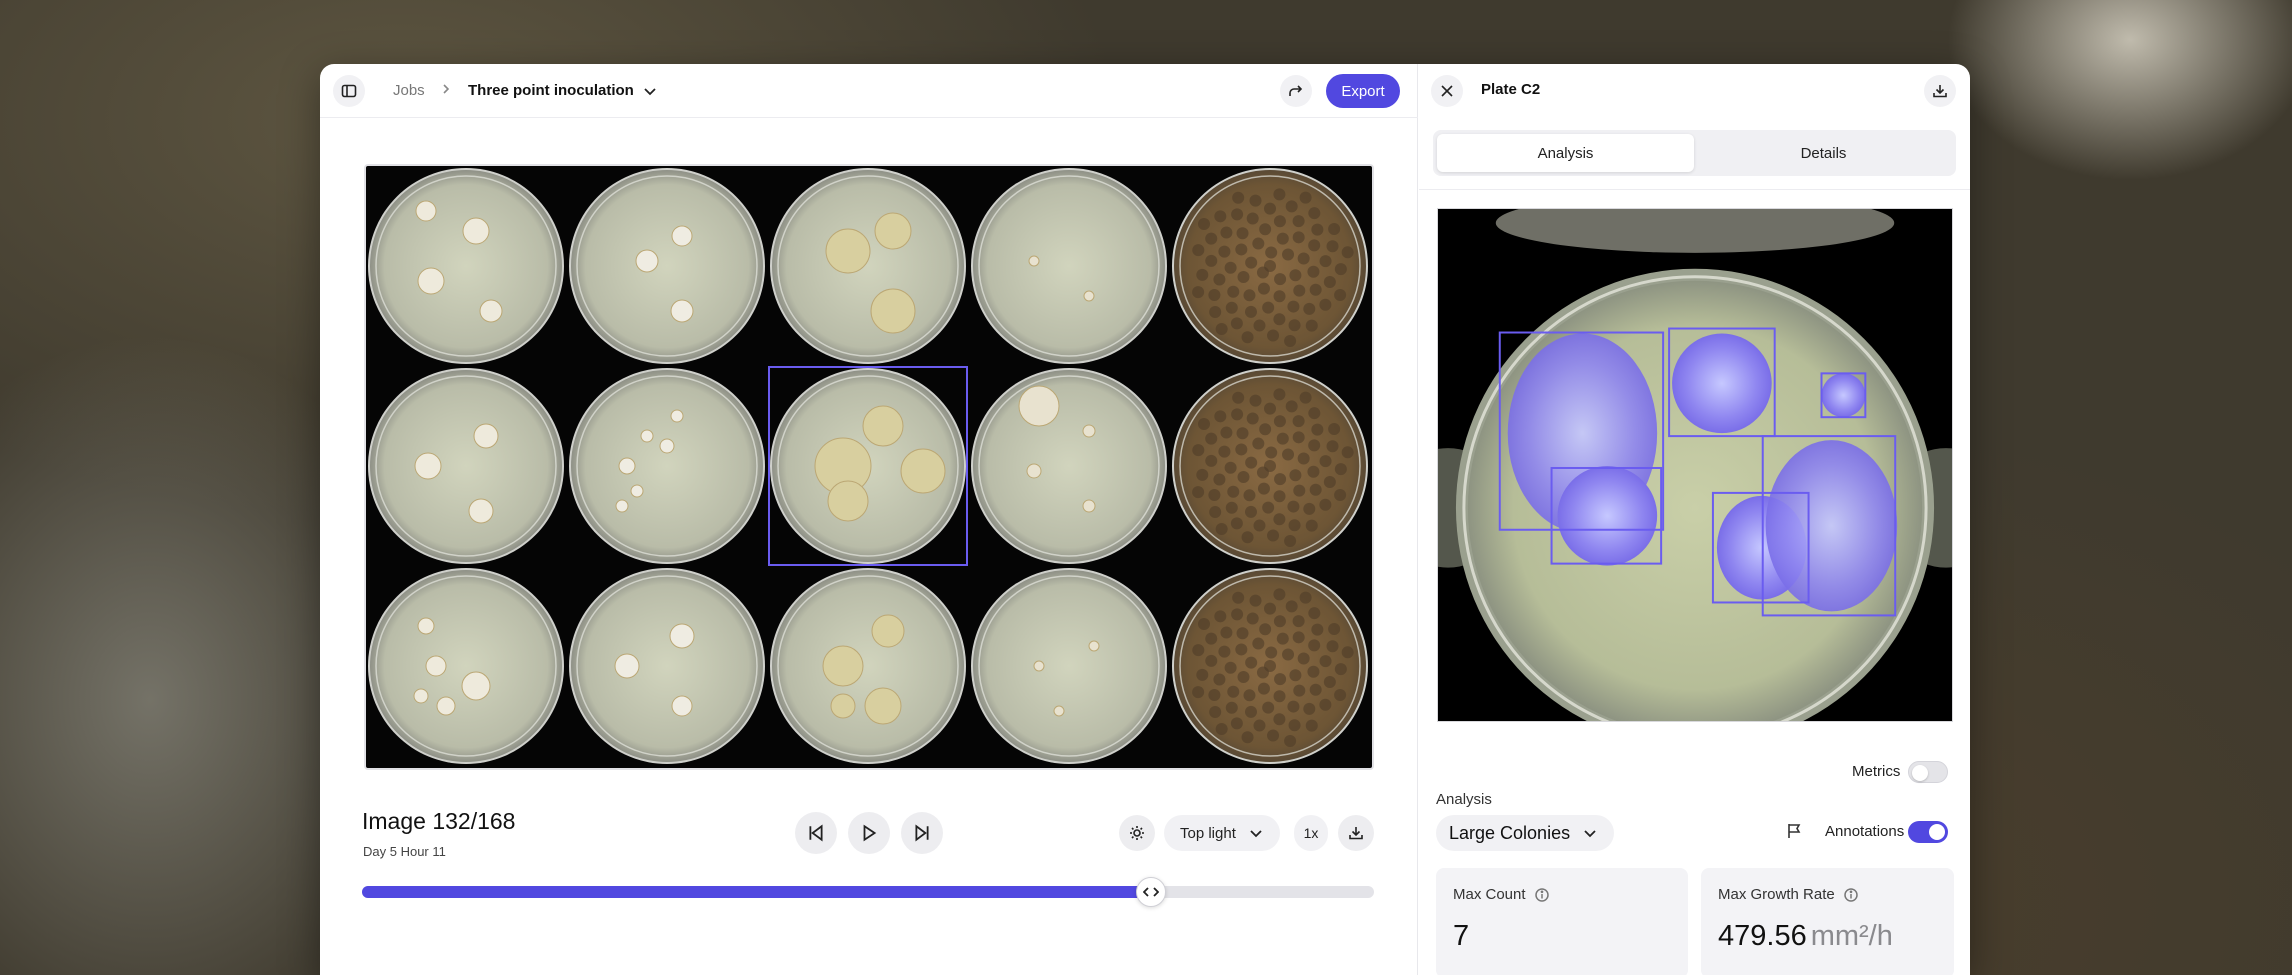 This screenshot has width=2292, height=975. What do you see at coordinates (1363, 91) in the screenshot?
I see `export-button: Export` at bounding box center [1363, 91].